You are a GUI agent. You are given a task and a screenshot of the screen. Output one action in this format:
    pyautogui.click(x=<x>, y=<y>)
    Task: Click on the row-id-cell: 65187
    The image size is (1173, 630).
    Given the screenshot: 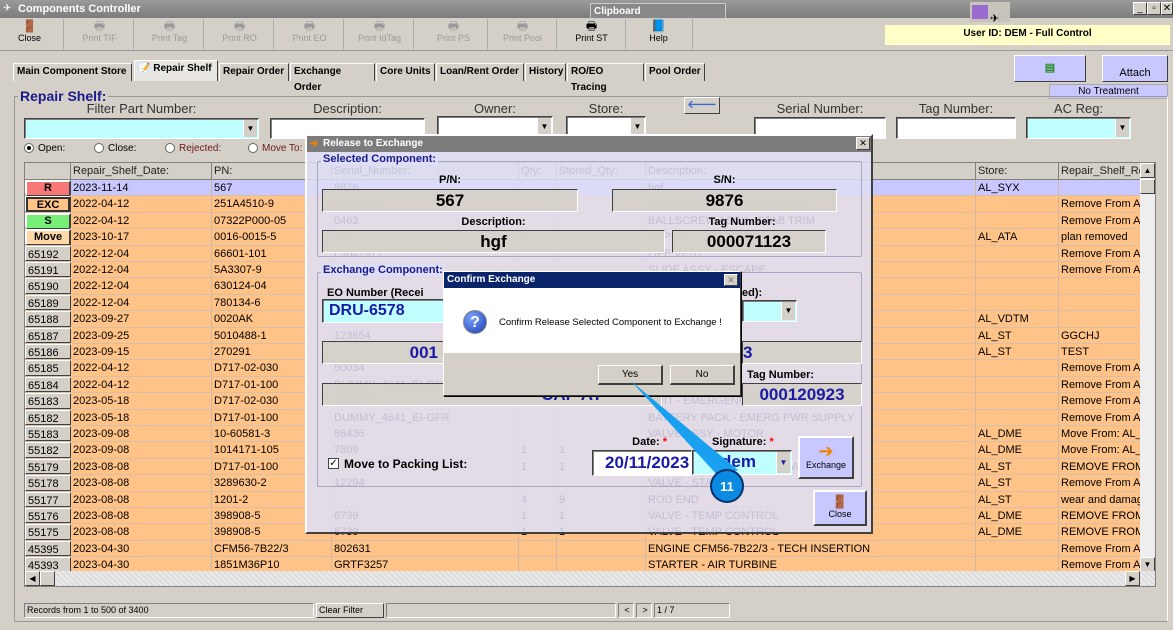 What is the action you would take?
    pyautogui.click(x=48, y=335)
    